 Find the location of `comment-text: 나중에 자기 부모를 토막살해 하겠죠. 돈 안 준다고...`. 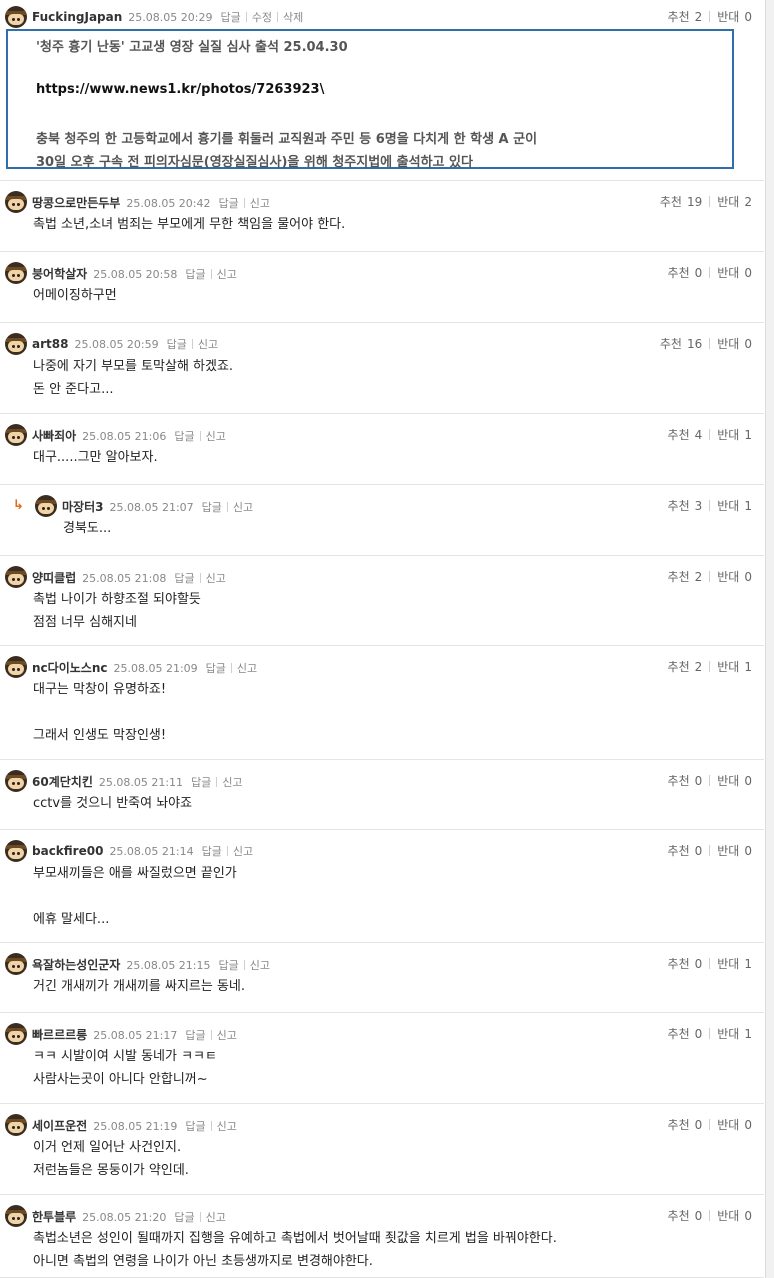

comment-text: 나중에 자기 부모를 토막살해 하겠죠. 돈 안 준다고... is located at coordinates (133, 378).